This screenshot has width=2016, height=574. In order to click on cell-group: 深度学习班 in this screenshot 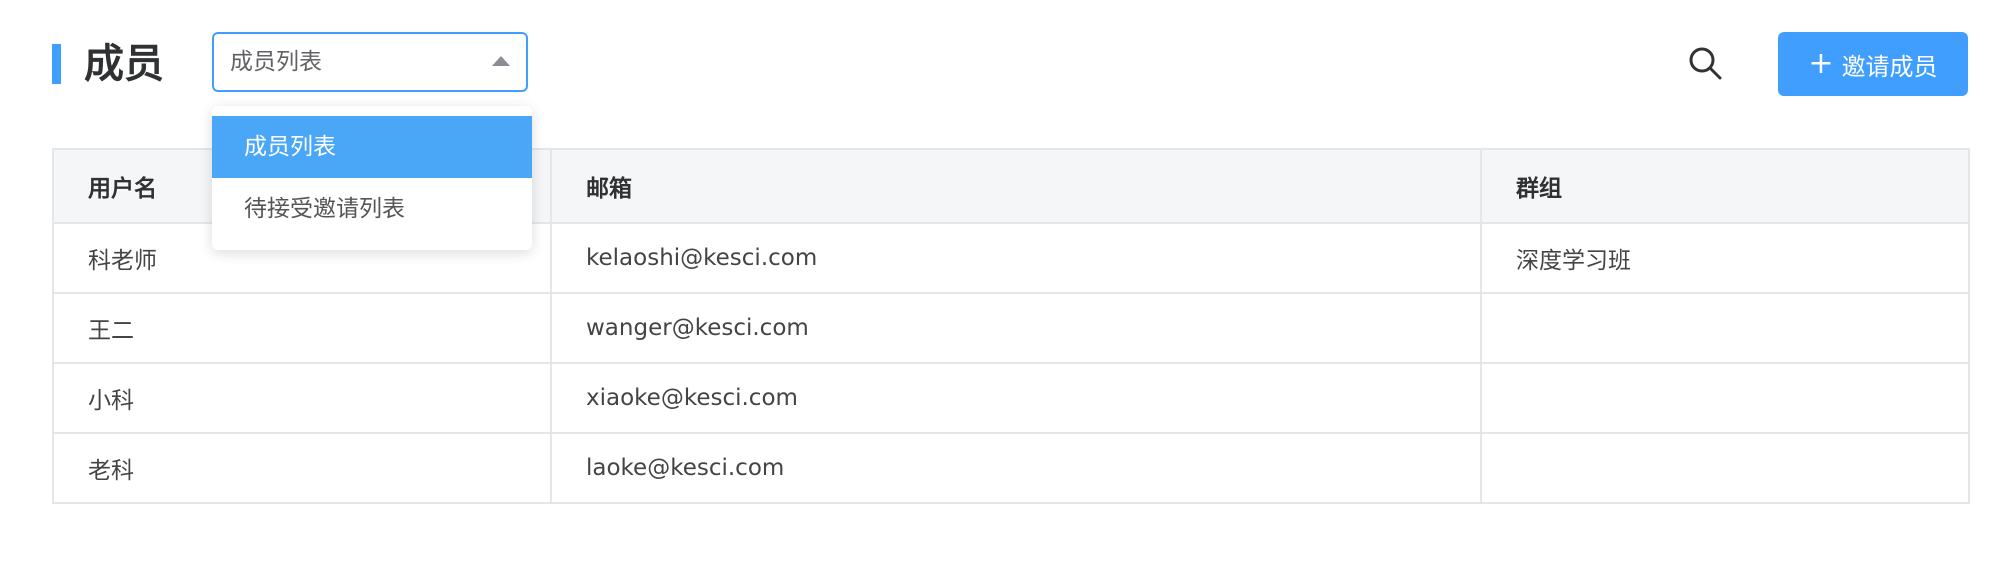, I will do `click(1725, 258)`.